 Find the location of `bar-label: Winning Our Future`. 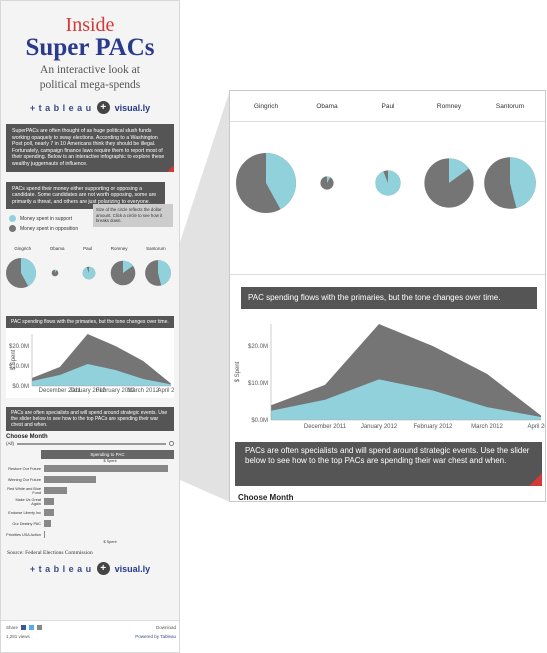

bar-label: Winning Our Future is located at coordinates (24, 479).